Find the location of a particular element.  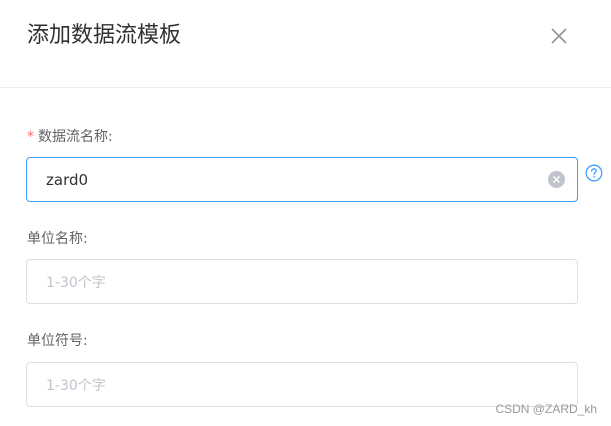

stream-name-label: * 数据流名称: is located at coordinates (70, 137).